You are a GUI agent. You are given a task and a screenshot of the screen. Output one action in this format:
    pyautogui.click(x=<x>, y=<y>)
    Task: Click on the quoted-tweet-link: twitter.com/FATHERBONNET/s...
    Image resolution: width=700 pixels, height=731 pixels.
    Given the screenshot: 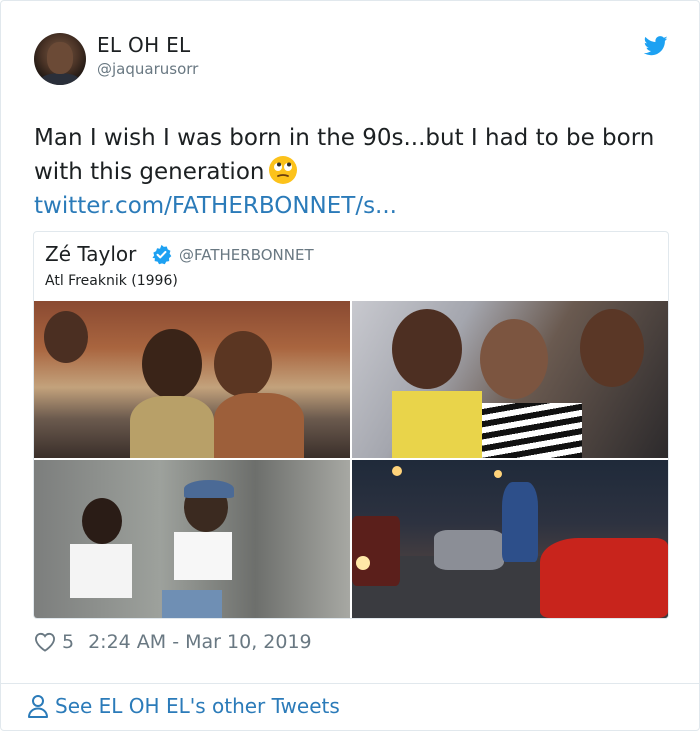 What is the action you would take?
    pyautogui.click(x=349, y=206)
    